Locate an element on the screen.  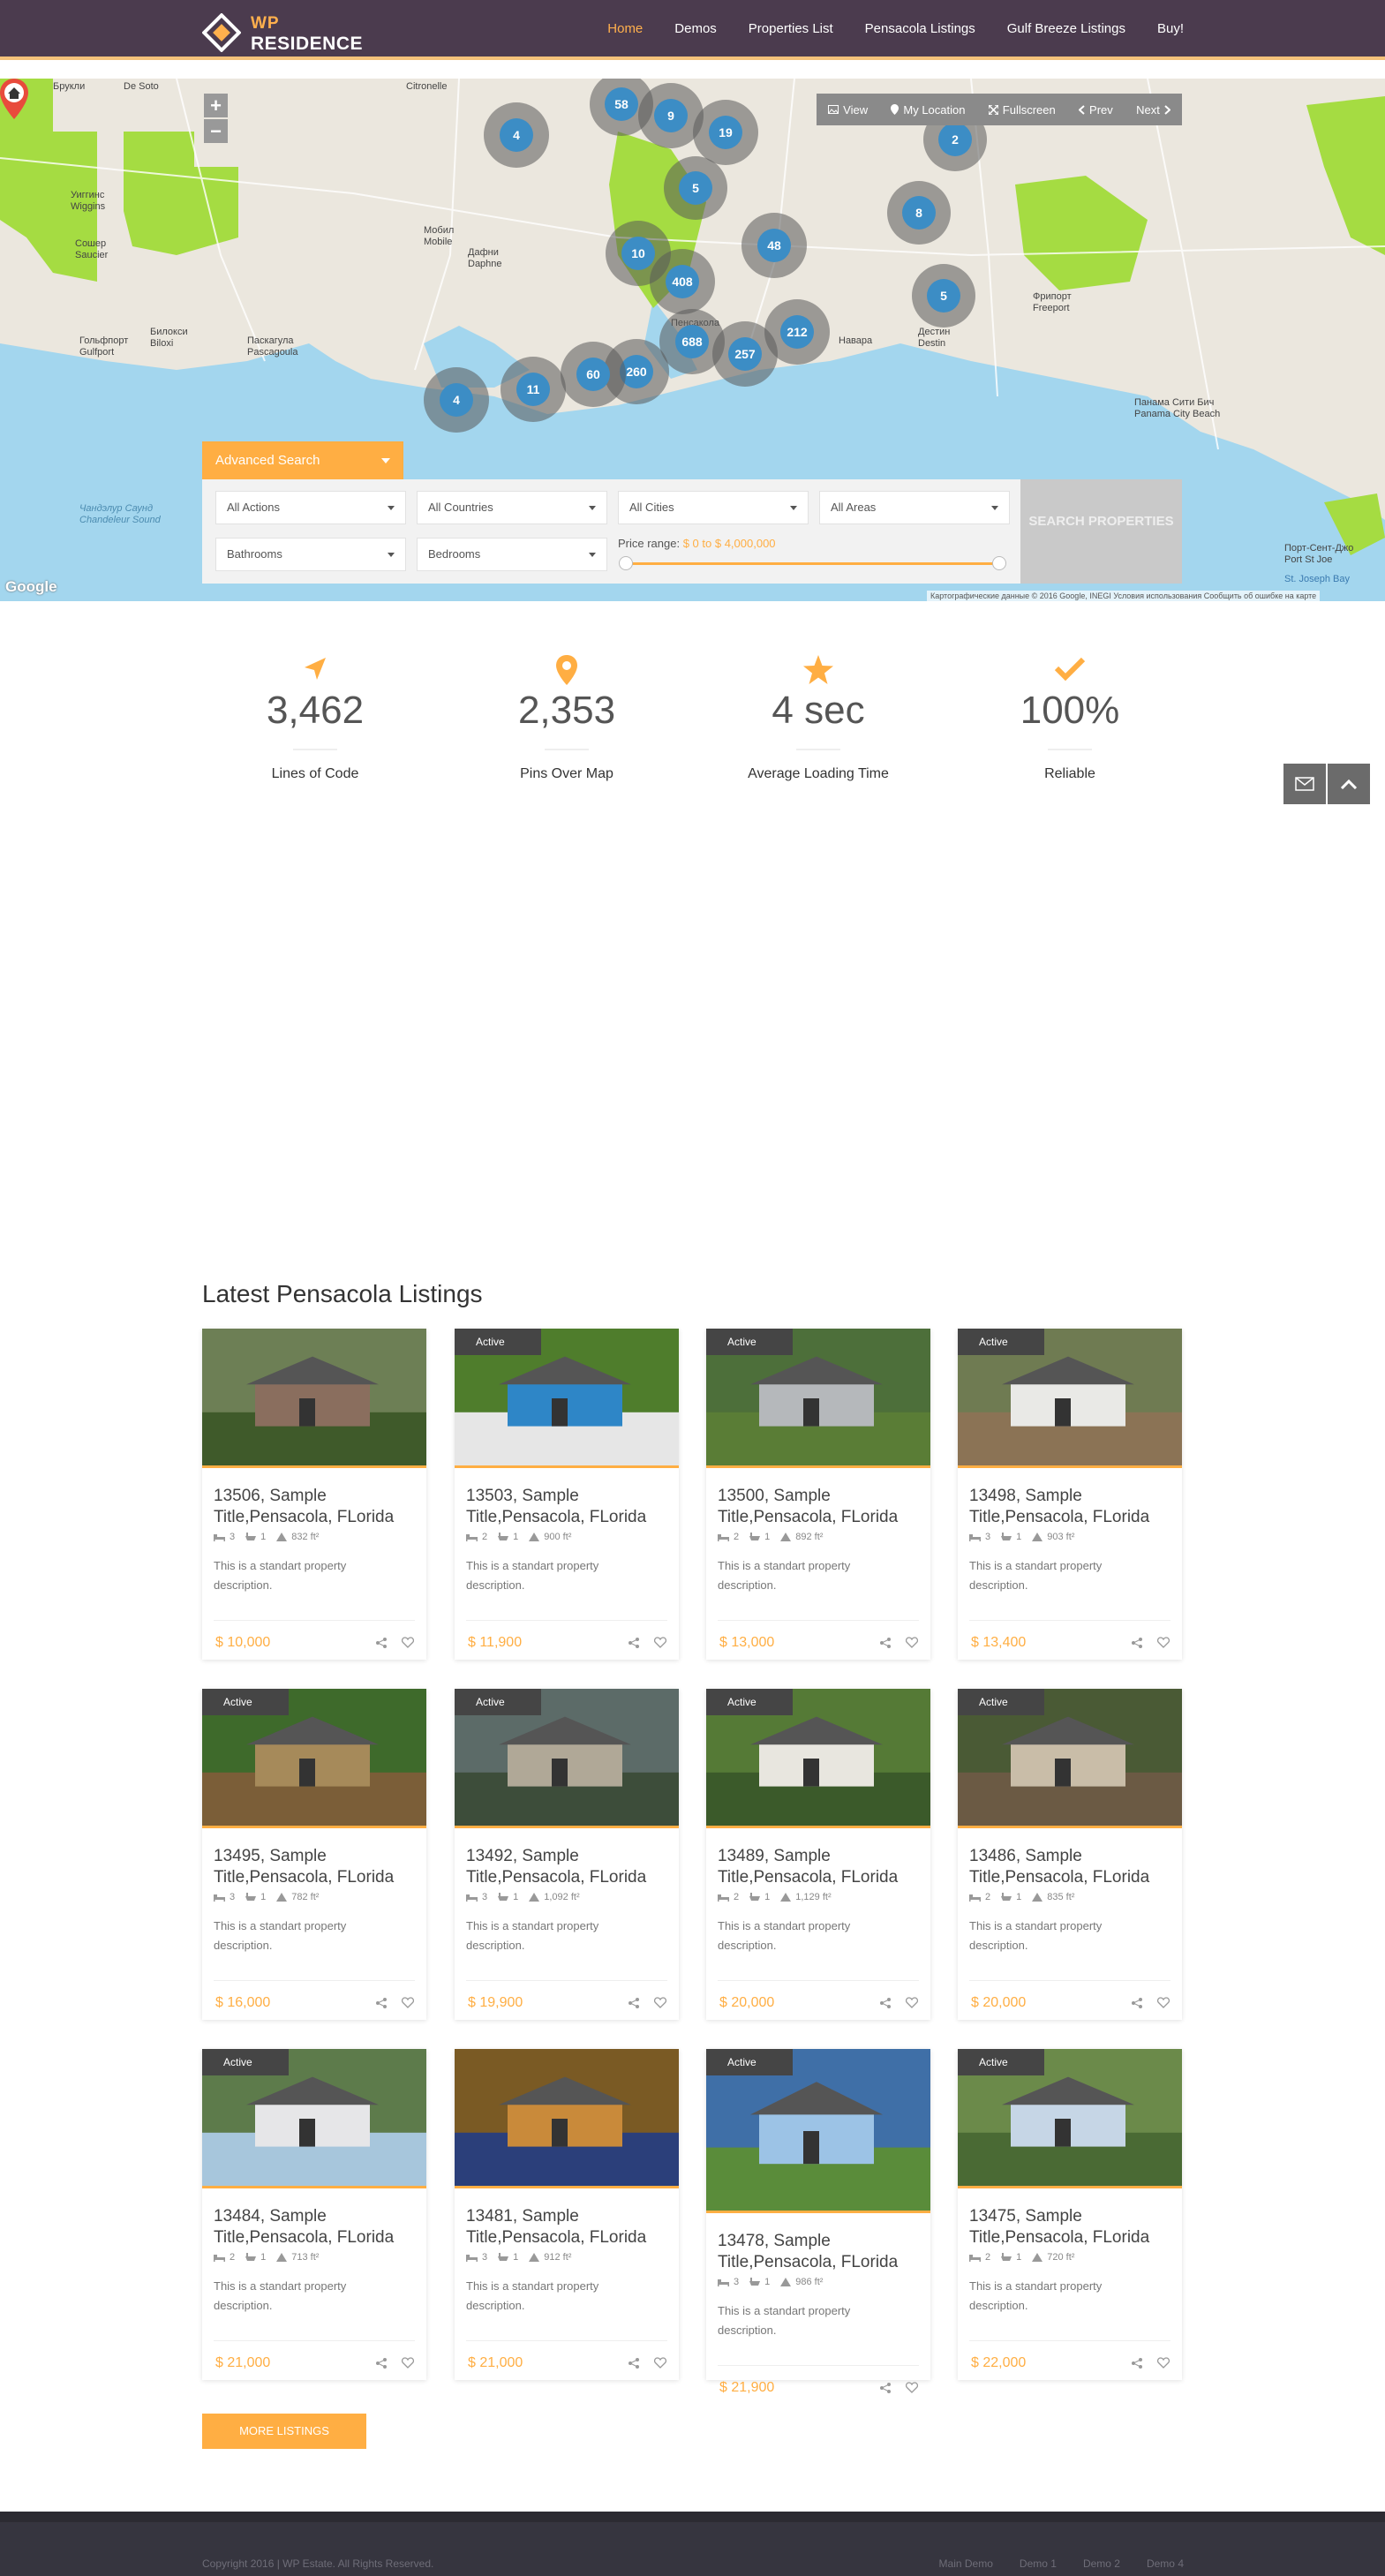
cities-select: All Cities is located at coordinates (713, 508).